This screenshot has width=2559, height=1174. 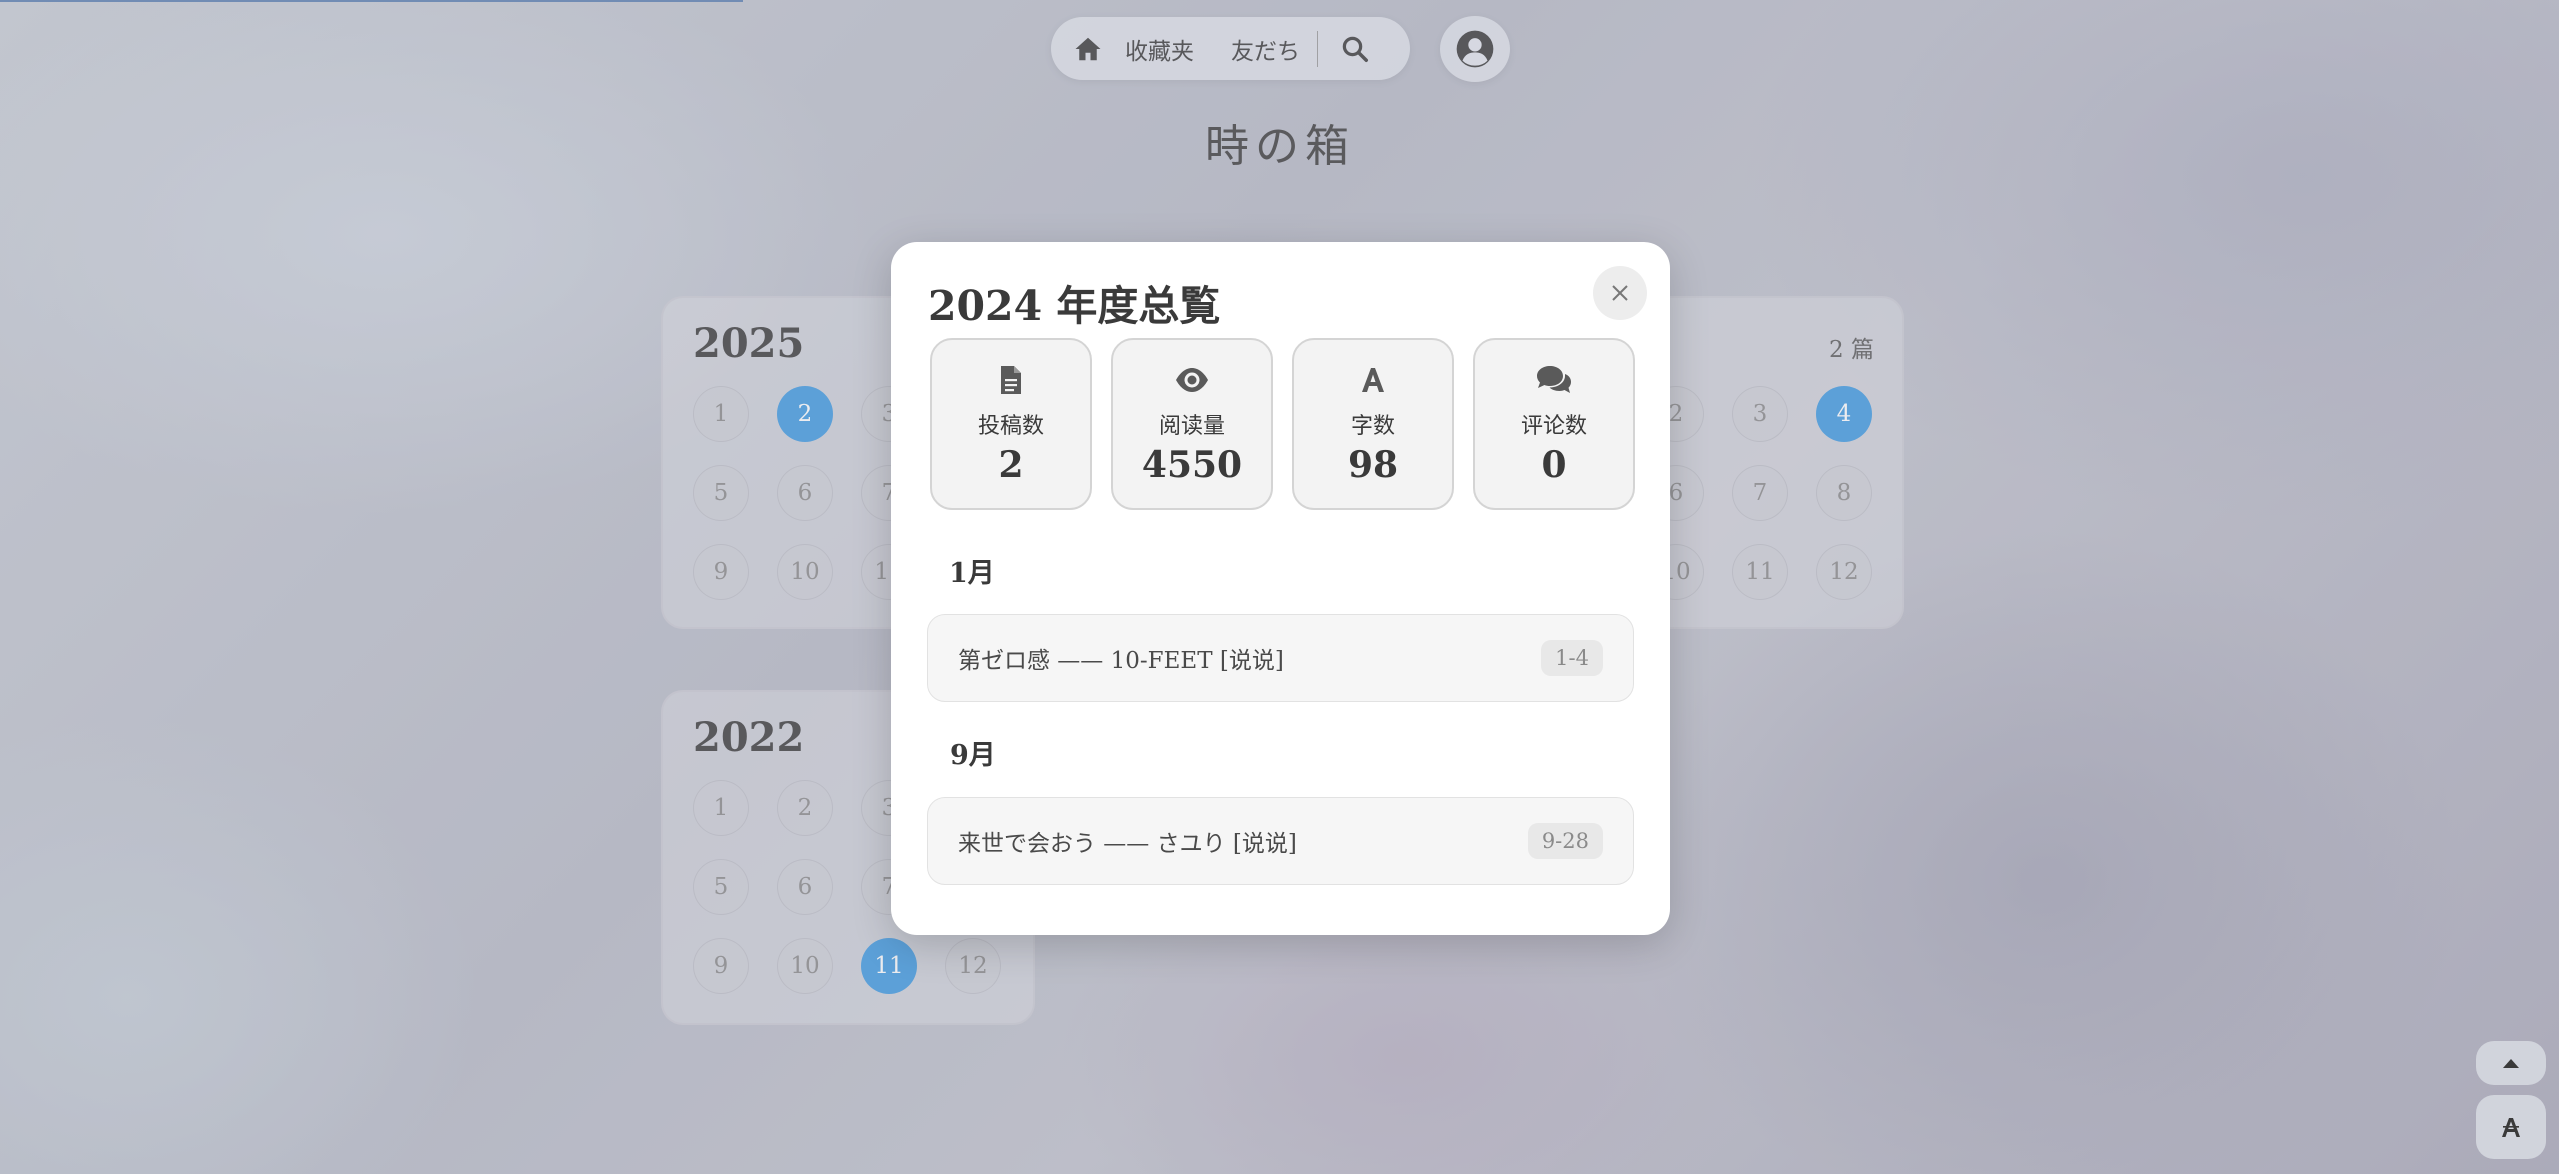 I want to click on post-title: 来世で会おう —— さユり [说说], so click(x=1127, y=844).